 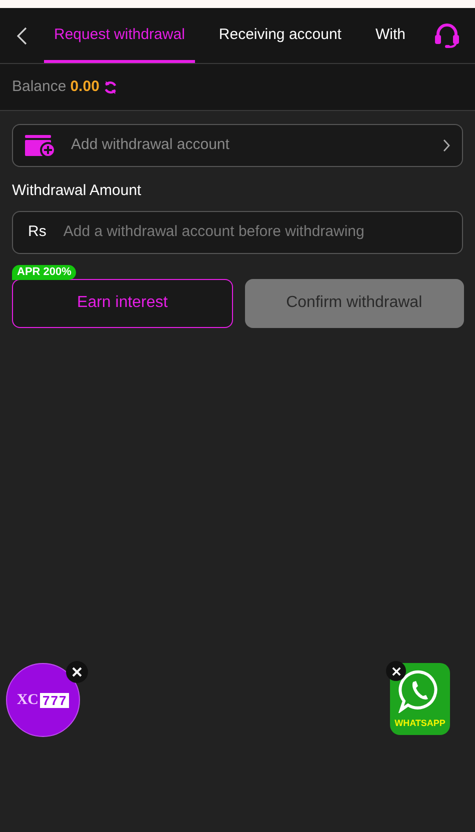 I want to click on amount-field: Rs Add a withdrawal account before withdrawing, so click(x=238, y=232).